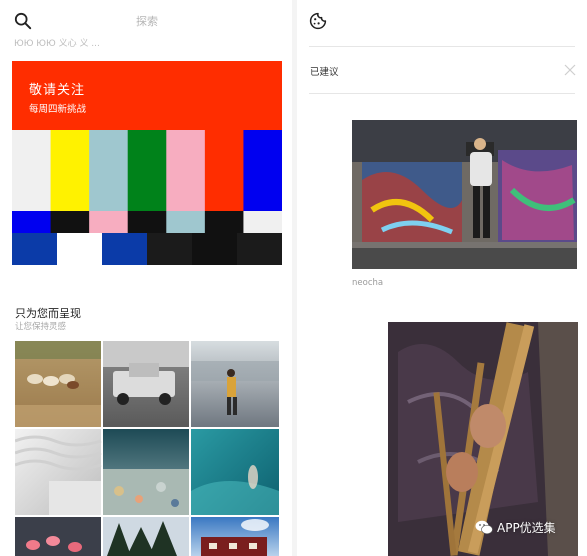 This screenshot has width=587, height=556. What do you see at coordinates (324, 72) in the screenshot?
I see `suggested-label: 已建议` at bounding box center [324, 72].